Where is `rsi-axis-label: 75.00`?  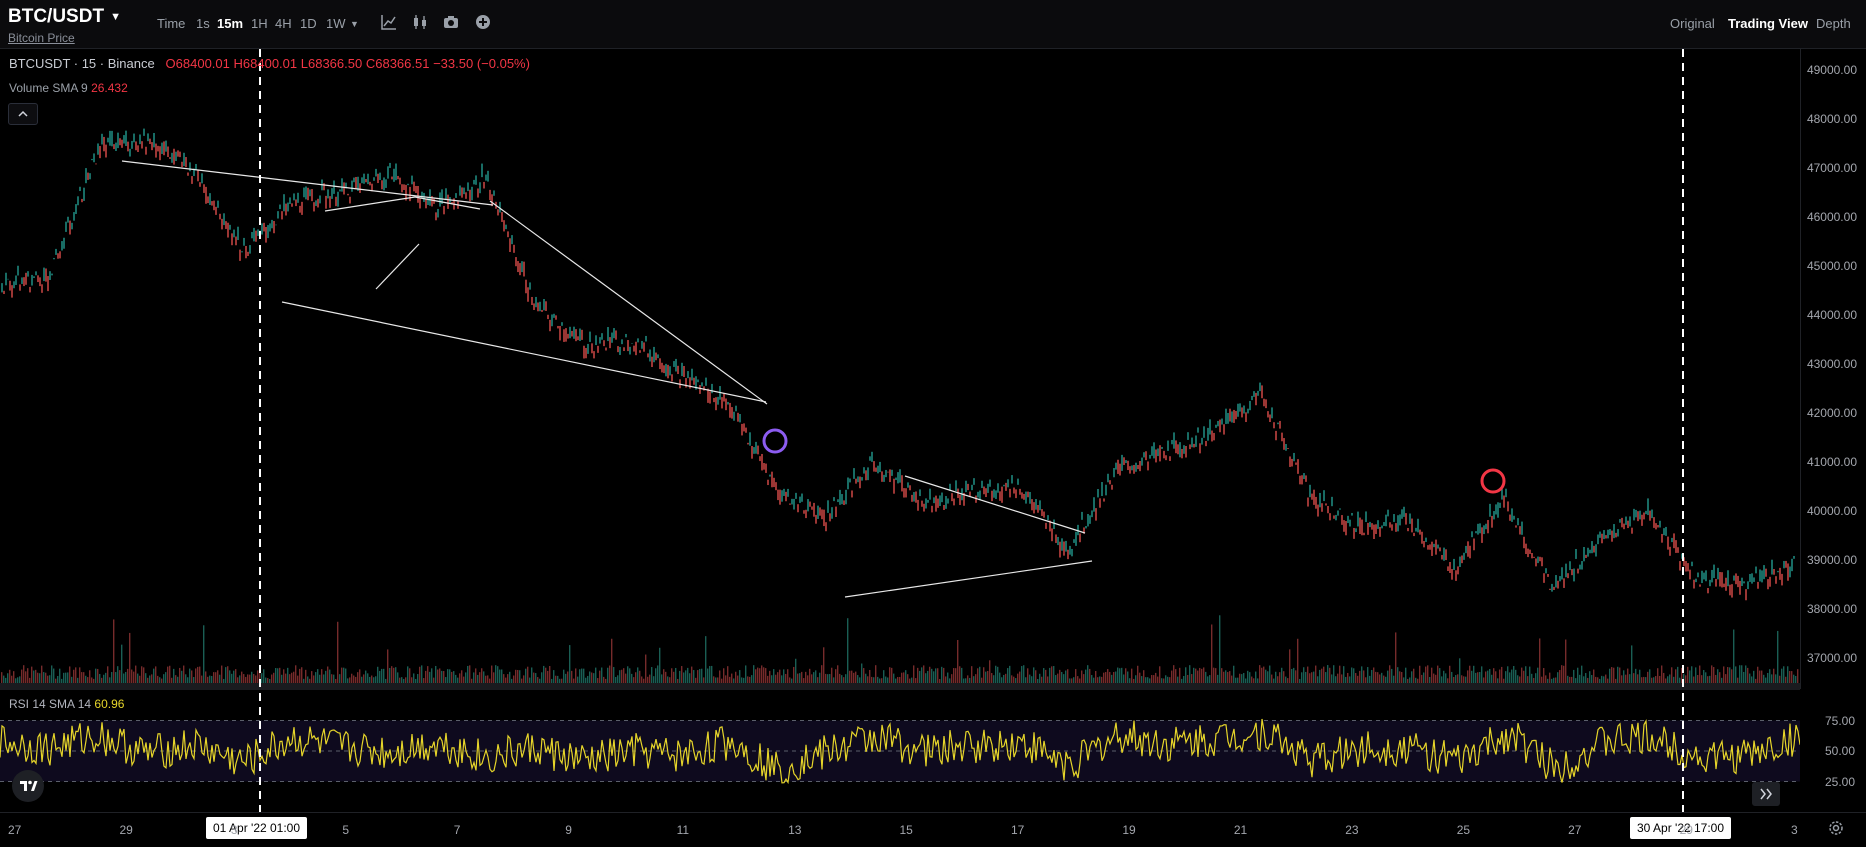 rsi-axis-label: 75.00 is located at coordinates (1840, 721).